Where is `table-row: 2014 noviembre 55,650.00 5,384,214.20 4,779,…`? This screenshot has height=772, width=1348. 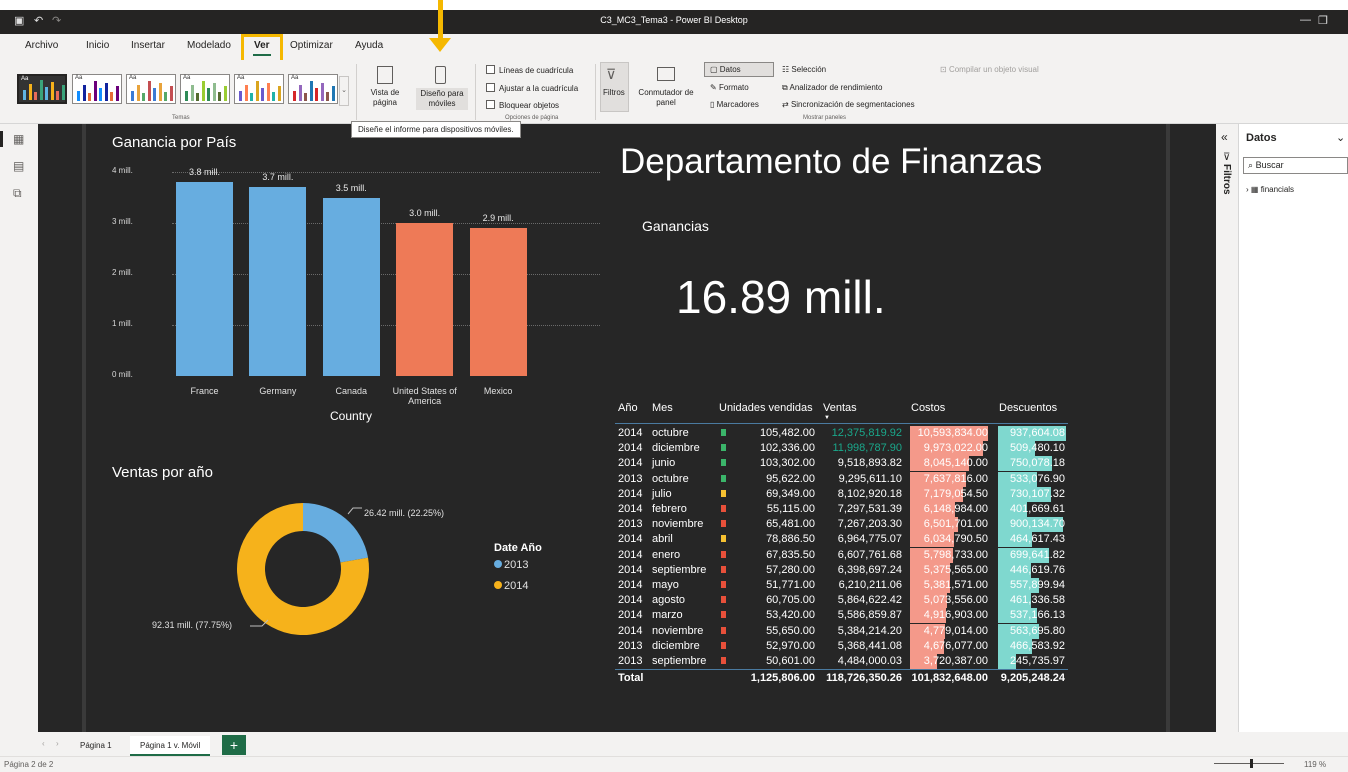 table-row: 2014 noviembre 55,650.00 5,384,214.20 4,779,… is located at coordinates (842, 631).